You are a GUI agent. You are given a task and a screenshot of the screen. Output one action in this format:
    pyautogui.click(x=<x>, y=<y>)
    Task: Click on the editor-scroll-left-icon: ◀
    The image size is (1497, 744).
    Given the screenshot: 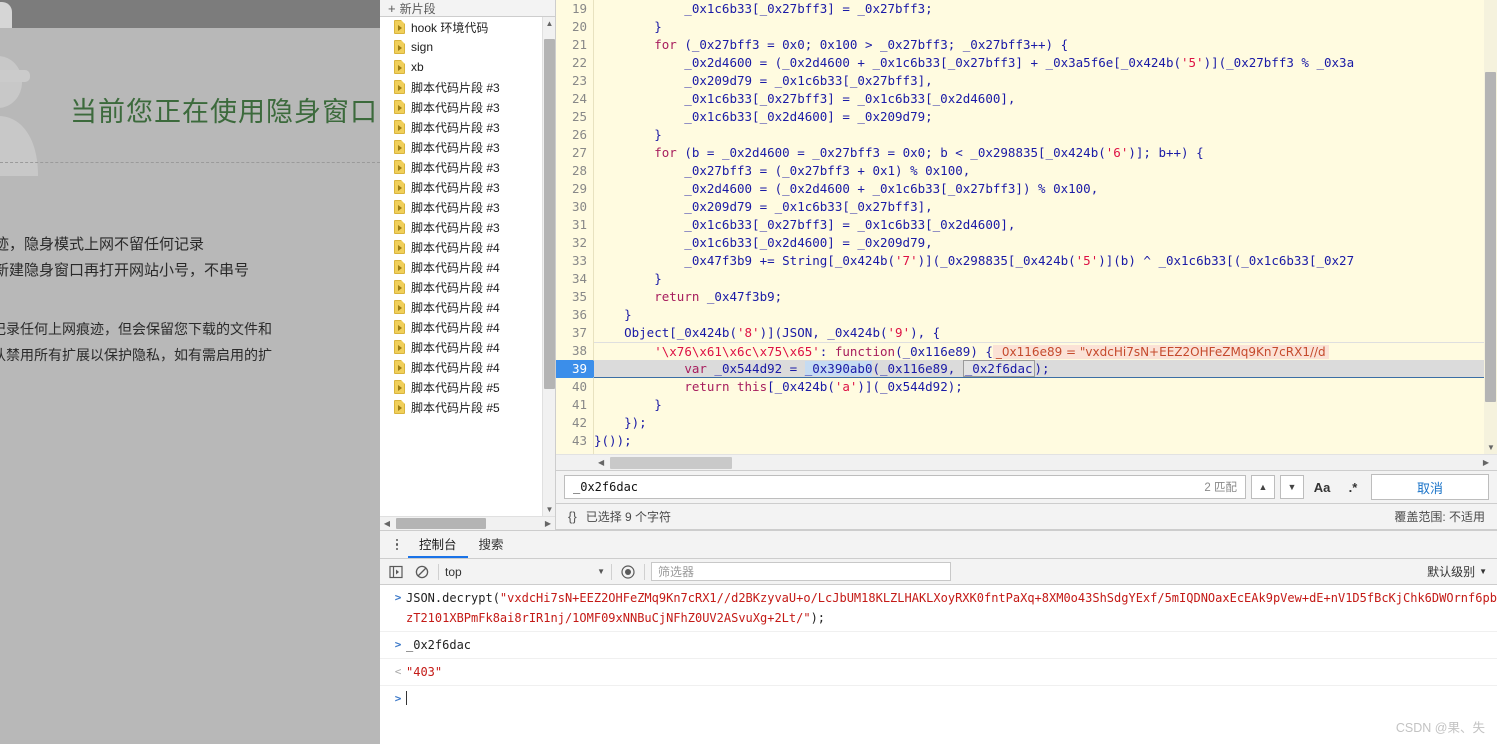 What is the action you would take?
    pyautogui.click(x=601, y=462)
    